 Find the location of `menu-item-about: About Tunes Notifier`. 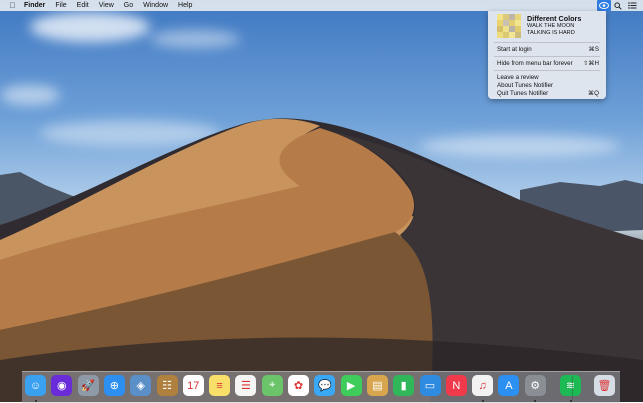

menu-item-about: About Tunes Notifier is located at coordinates (548, 85).